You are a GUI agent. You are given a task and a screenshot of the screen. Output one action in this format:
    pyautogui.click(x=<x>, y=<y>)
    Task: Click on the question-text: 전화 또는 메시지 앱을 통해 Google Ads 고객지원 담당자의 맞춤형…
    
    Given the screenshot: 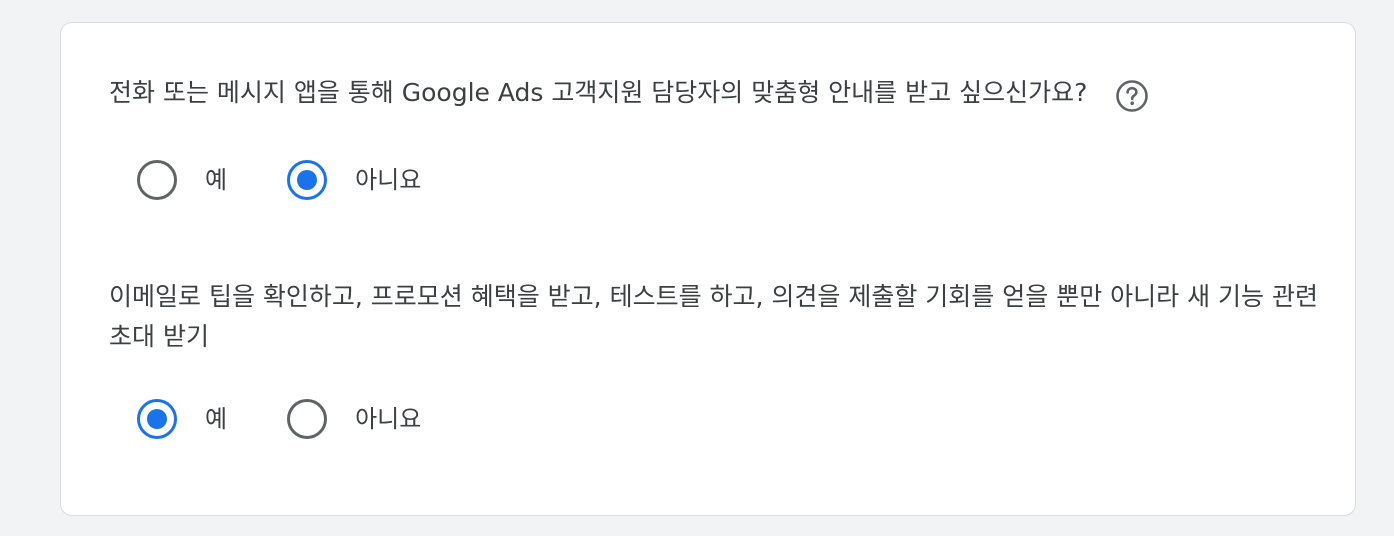 What is the action you would take?
    pyautogui.click(x=598, y=92)
    